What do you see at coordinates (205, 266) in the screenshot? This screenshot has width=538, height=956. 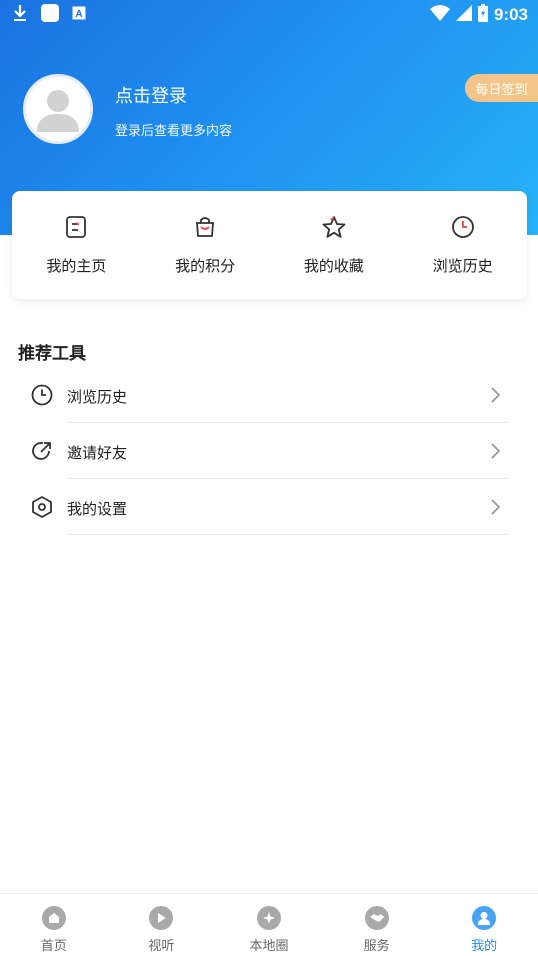 I see `quick-action-label: 我的积分` at bounding box center [205, 266].